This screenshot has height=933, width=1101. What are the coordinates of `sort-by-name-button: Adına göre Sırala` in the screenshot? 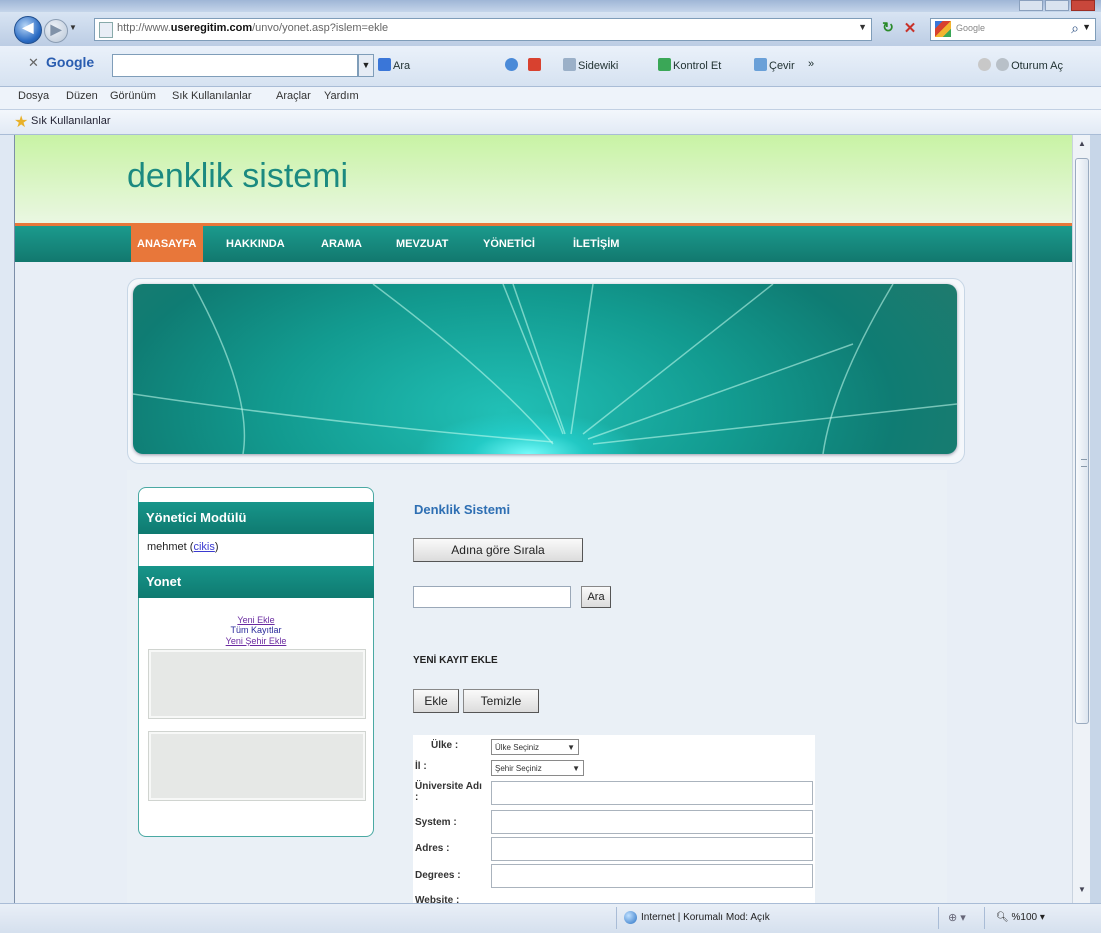 It's located at (498, 550).